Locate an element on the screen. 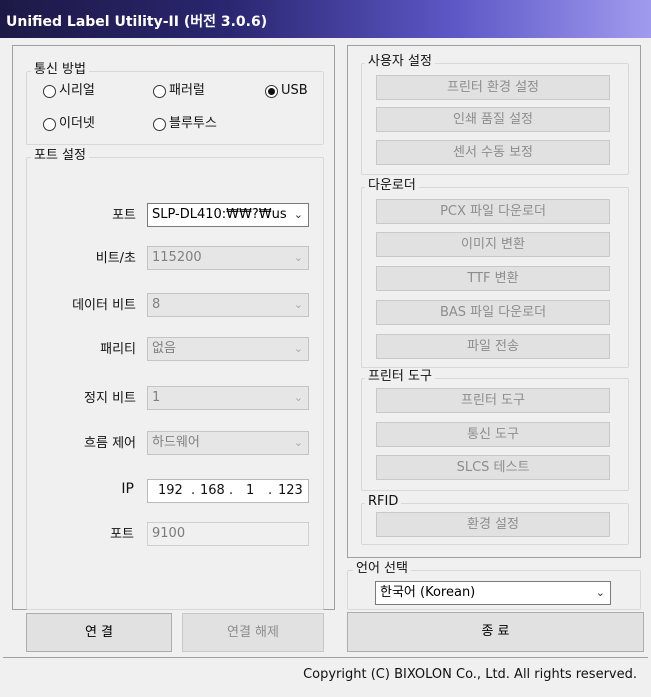 The height and width of the screenshot is (697, 651). comm-tool-button: 통신 도구 is located at coordinates (493, 434).